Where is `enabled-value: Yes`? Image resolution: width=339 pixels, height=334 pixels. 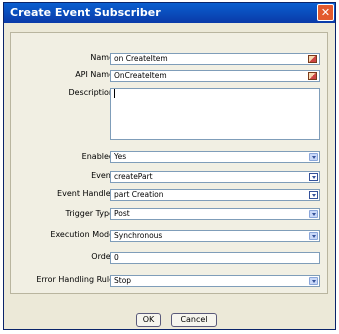
enabled-value: Yes is located at coordinates (120, 156).